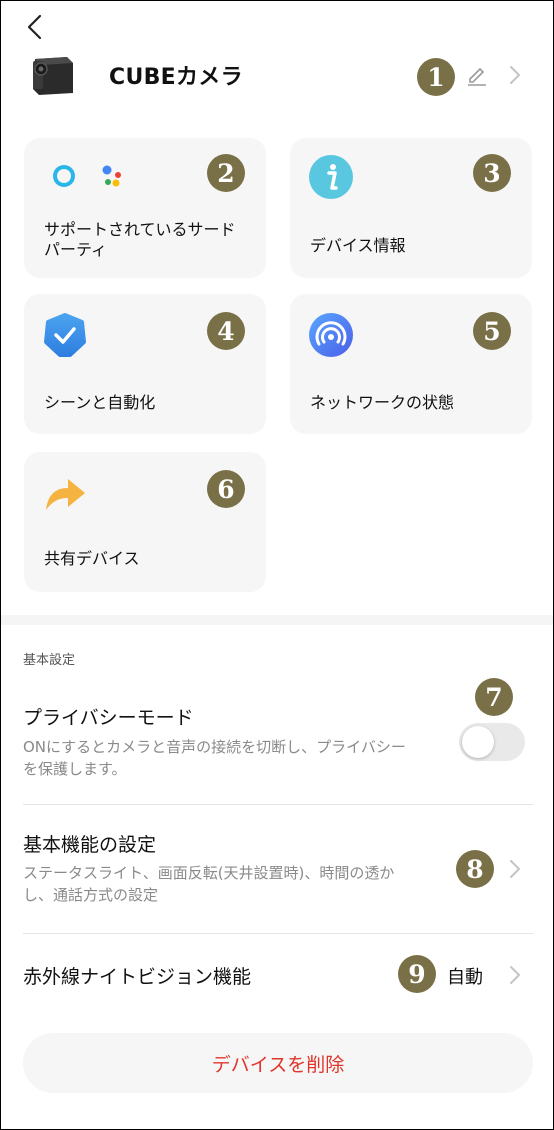 The height and width of the screenshot is (1130, 554). What do you see at coordinates (331, 177) in the screenshot?
I see `info-icon` at bounding box center [331, 177].